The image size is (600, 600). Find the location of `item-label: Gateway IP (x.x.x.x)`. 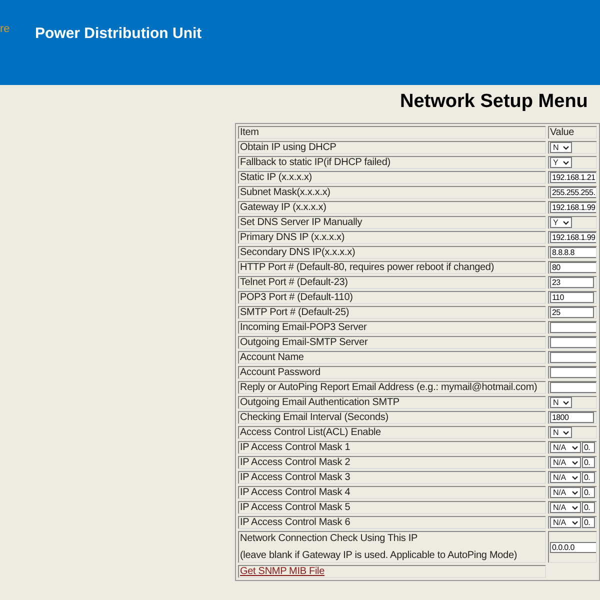

item-label: Gateway IP (x.x.x.x) is located at coordinates (392, 207).